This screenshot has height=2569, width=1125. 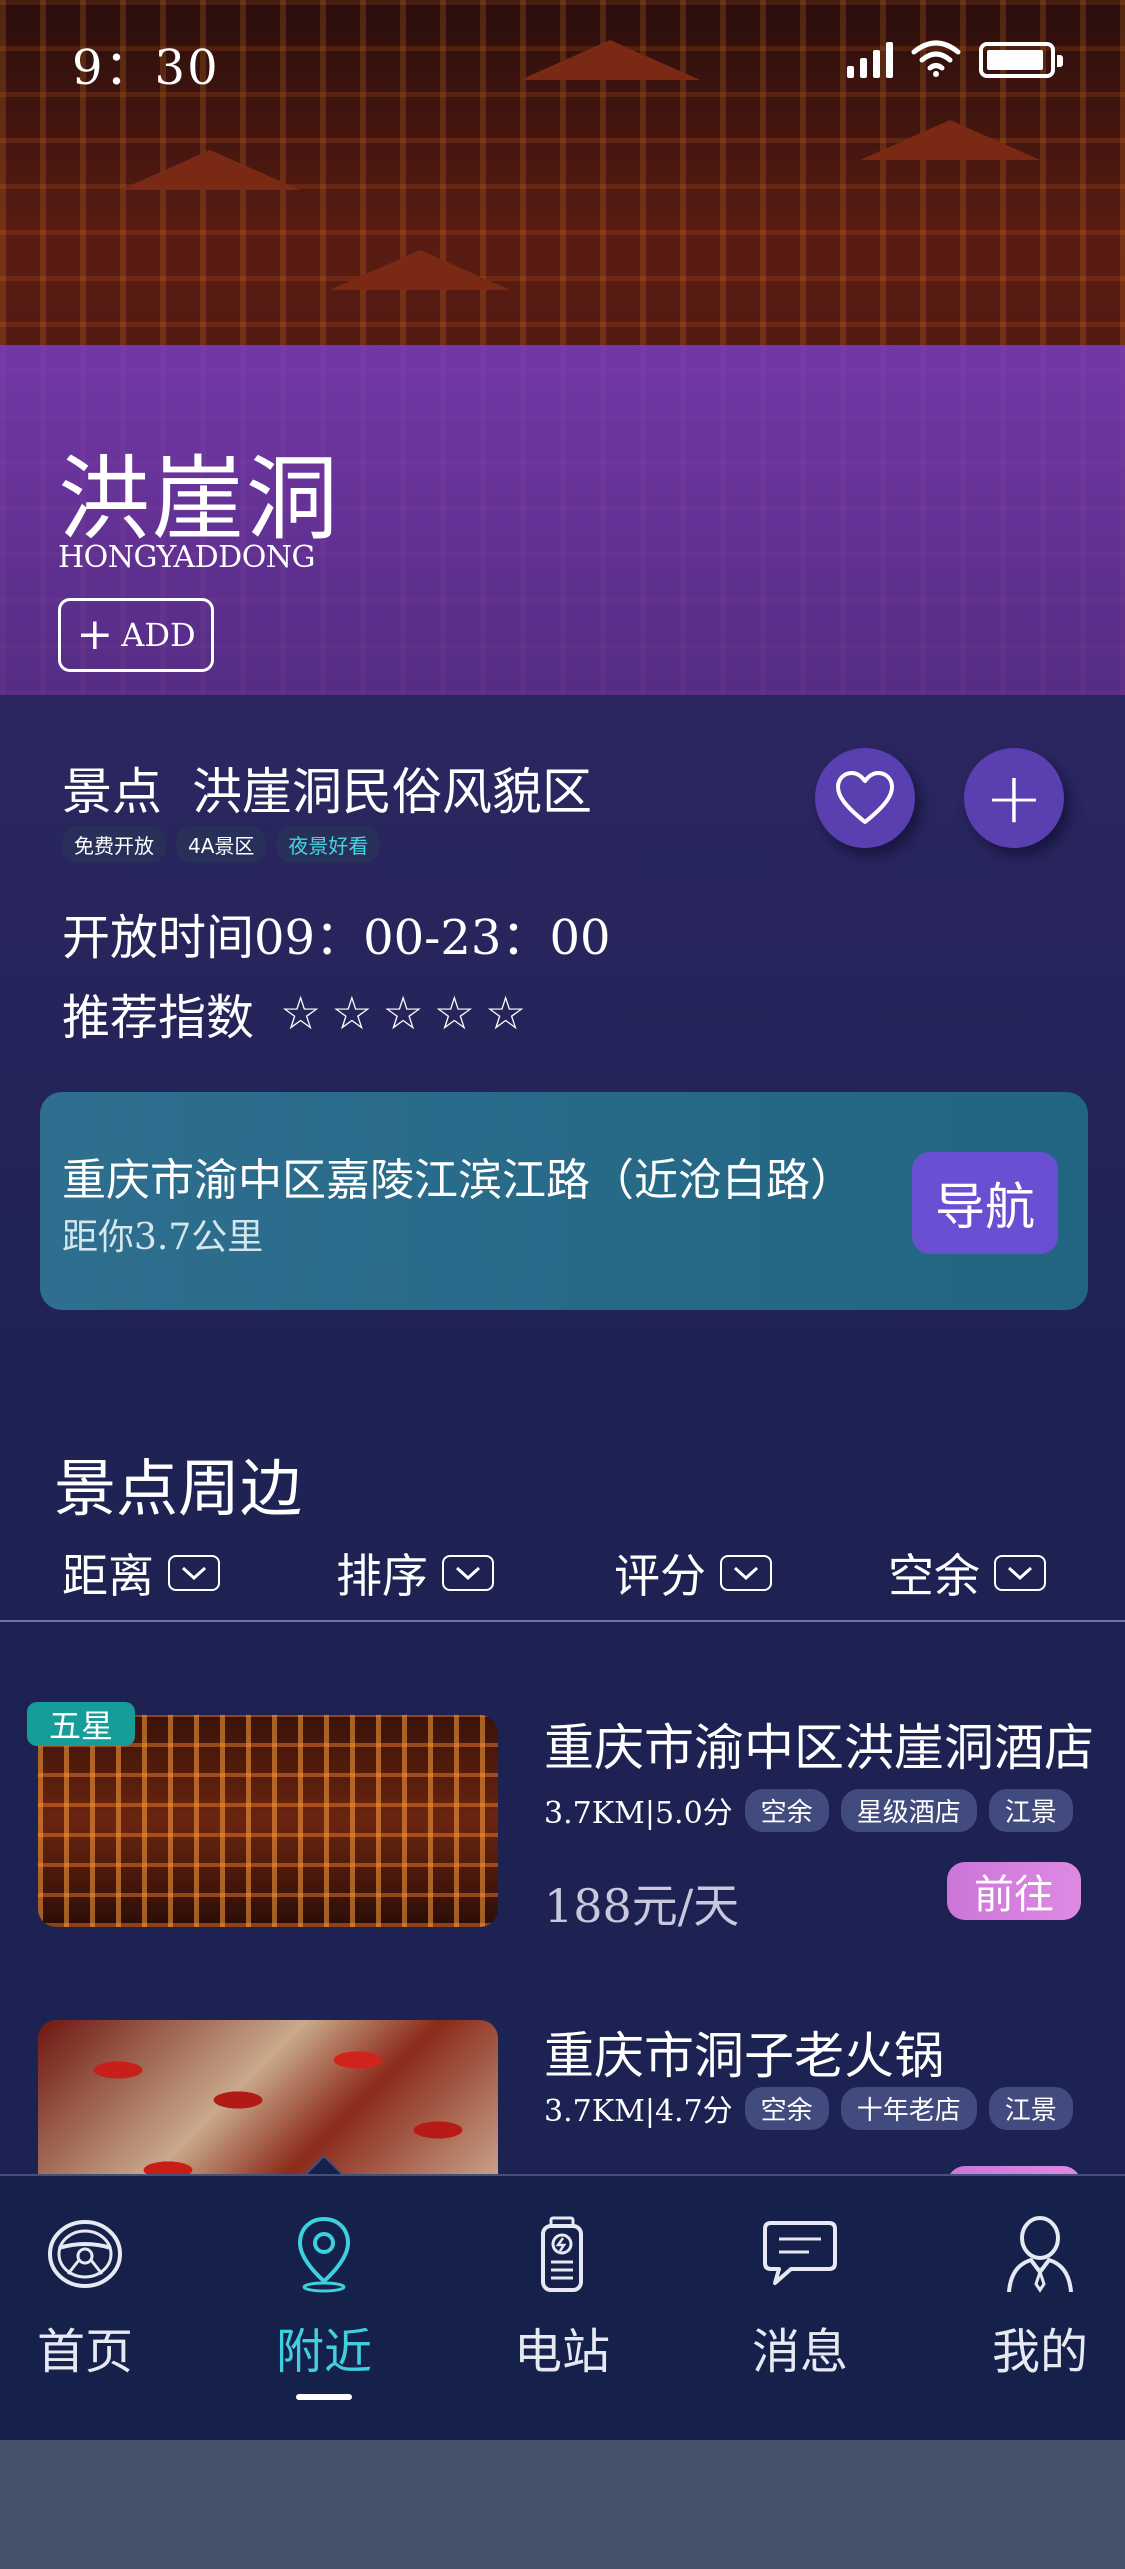 What do you see at coordinates (934, 1576) in the screenshot?
I see `filter-label: 空余` at bounding box center [934, 1576].